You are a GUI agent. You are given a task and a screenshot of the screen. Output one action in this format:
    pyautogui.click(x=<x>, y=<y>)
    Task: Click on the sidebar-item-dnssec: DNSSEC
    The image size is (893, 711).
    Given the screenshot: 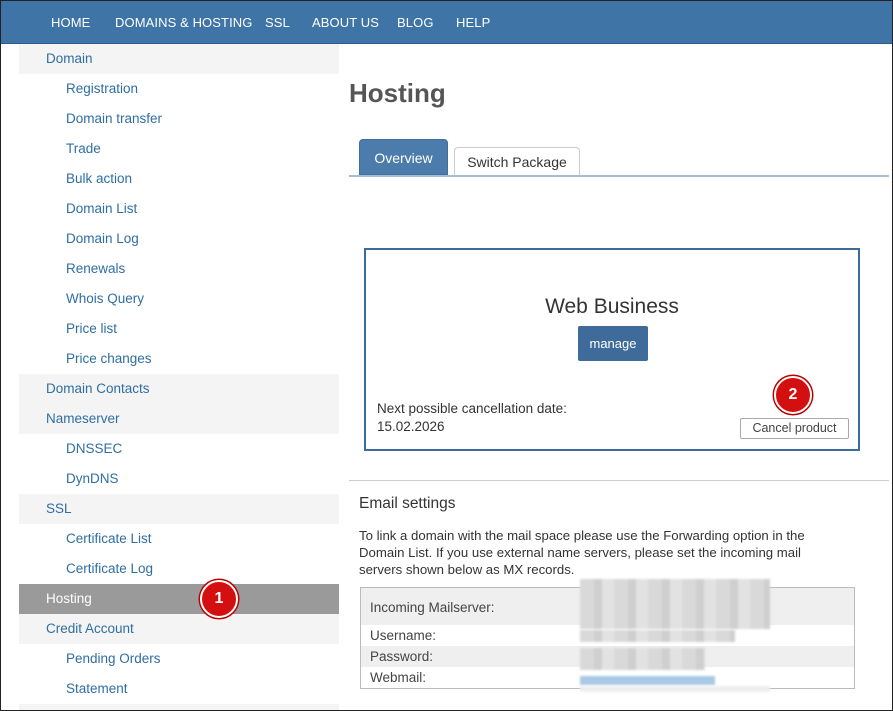 What is the action you would take?
    pyautogui.click(x=179, y=449)
    